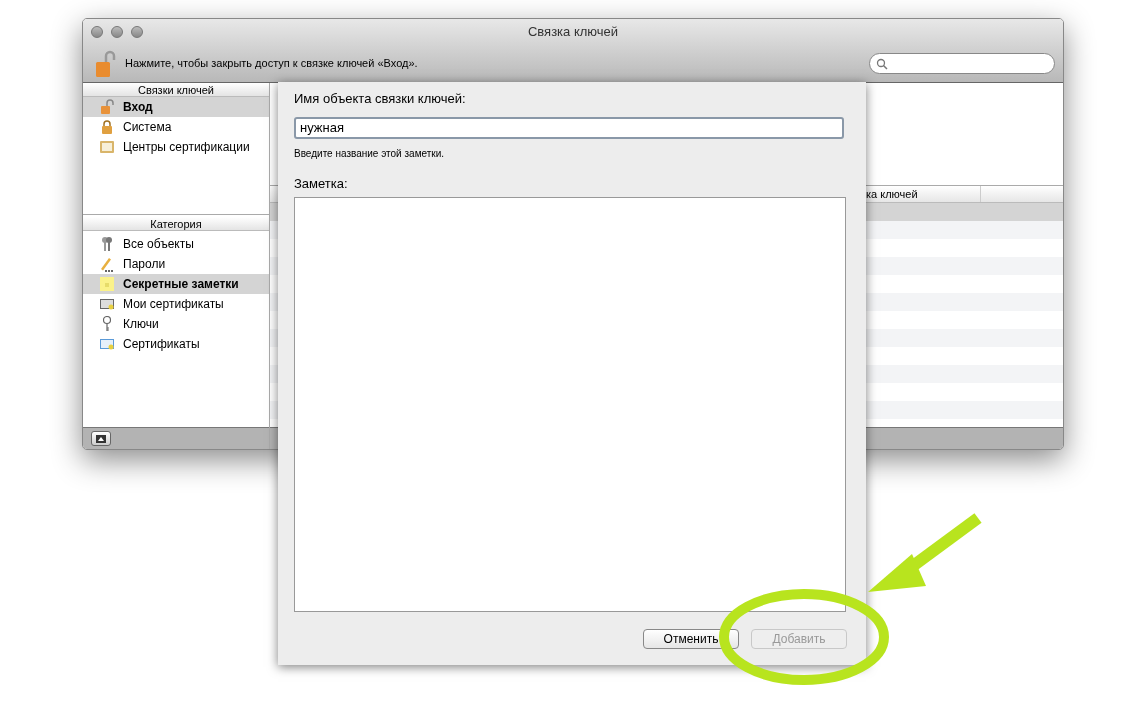 The height and width of the screenshot is (703, 1141). Describe the element at coordinates (176, 304) in the screenshot. I see `sidebar-item: Мои сертификаты` at that location.